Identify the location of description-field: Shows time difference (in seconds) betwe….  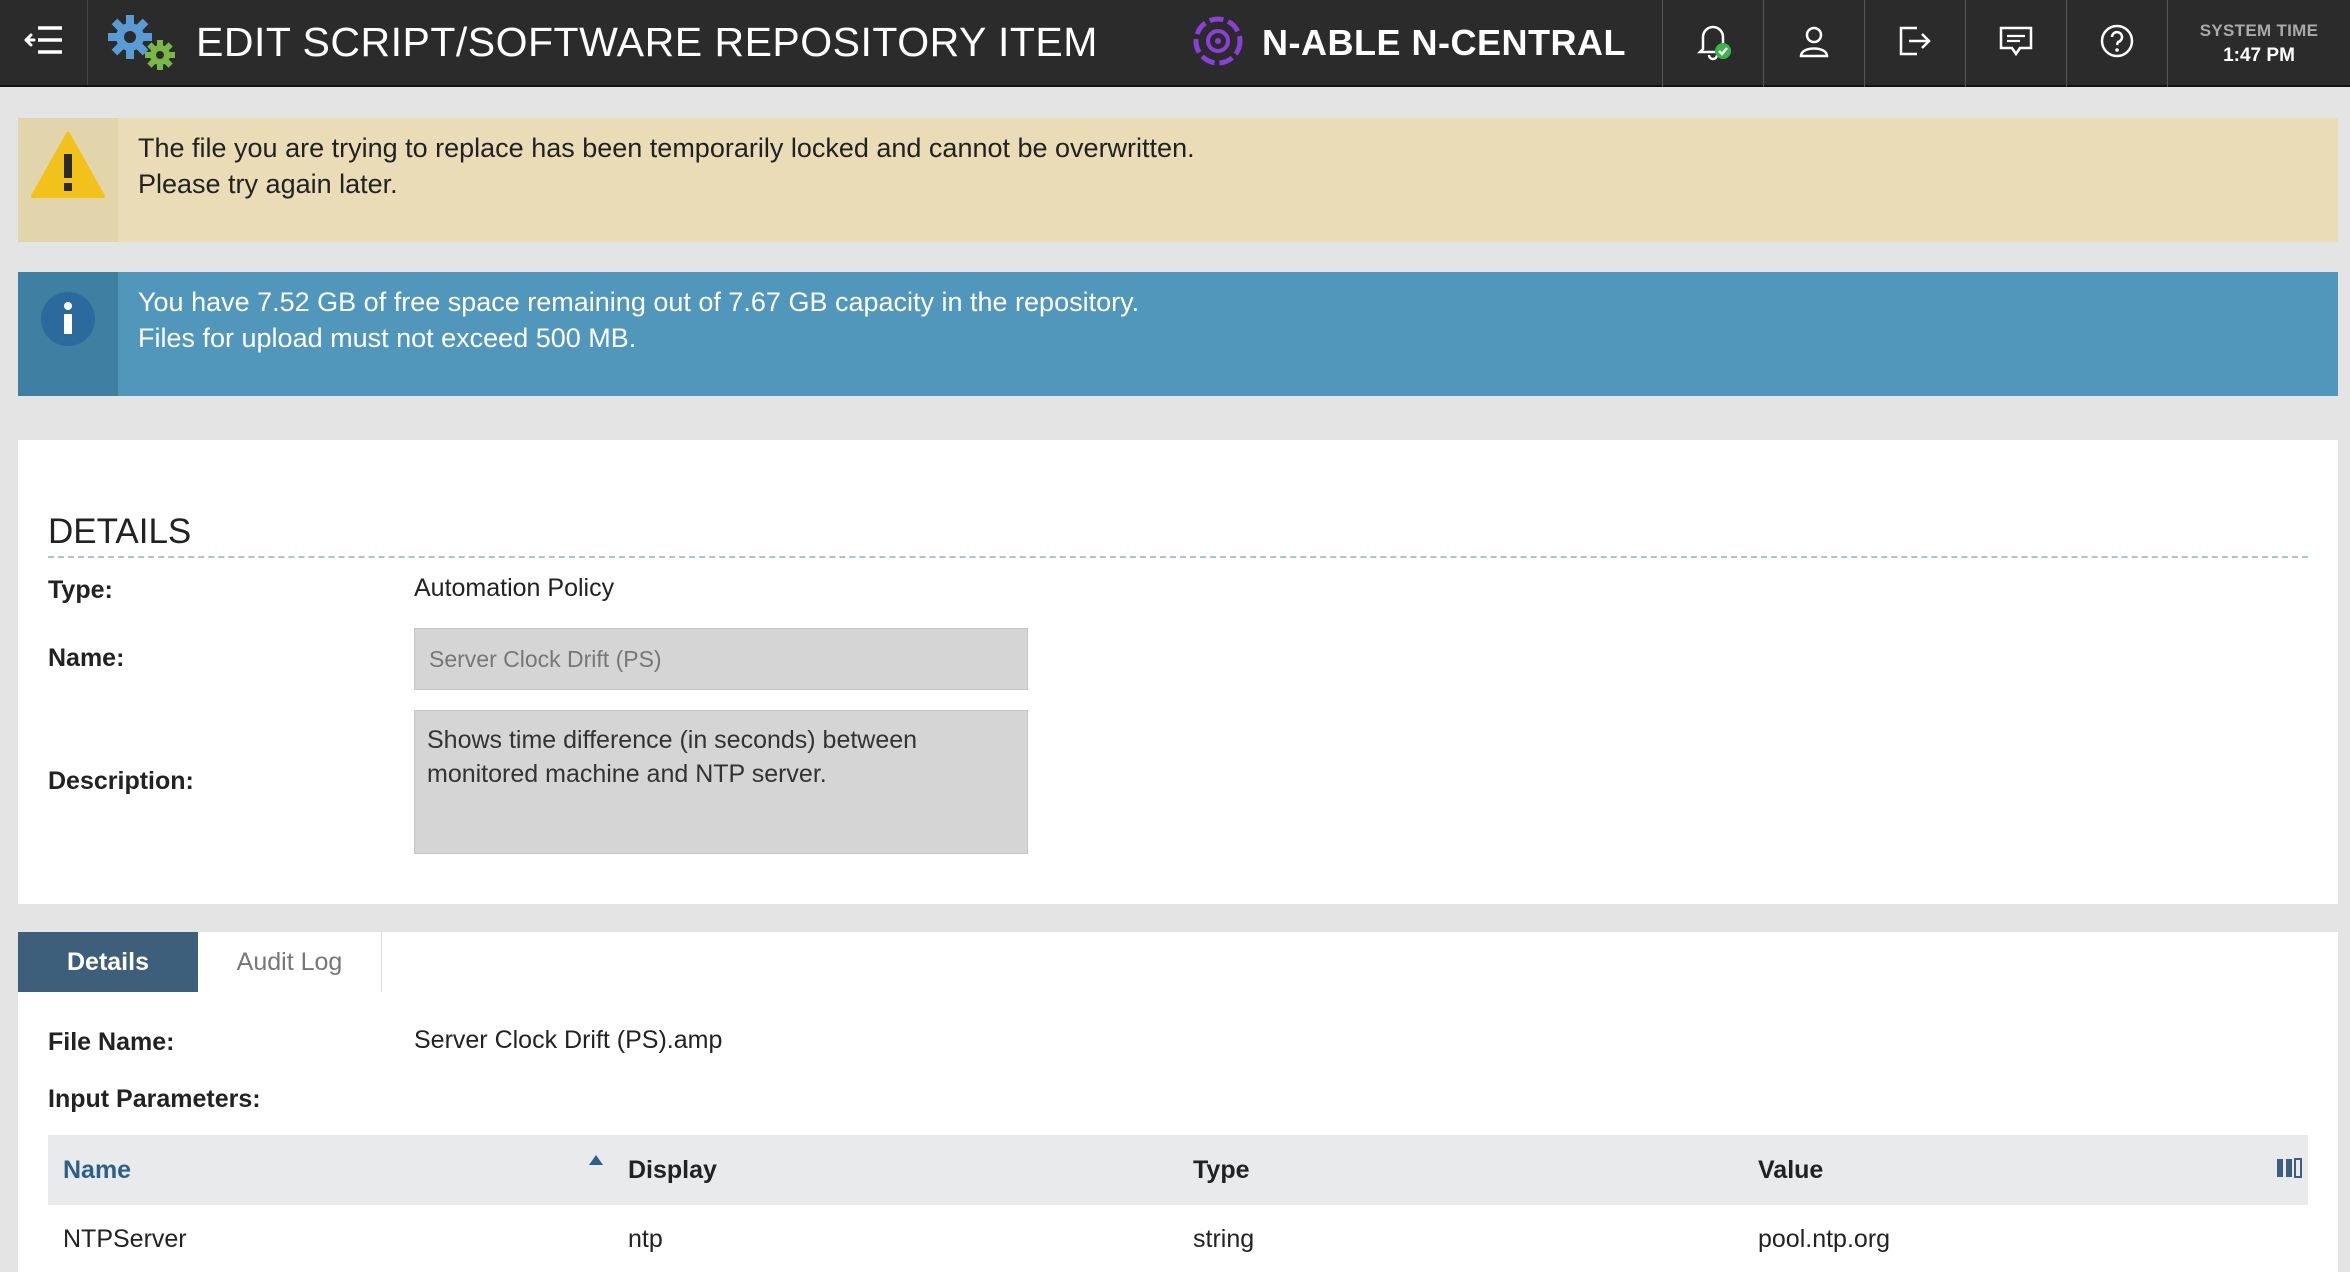
(721, 782).